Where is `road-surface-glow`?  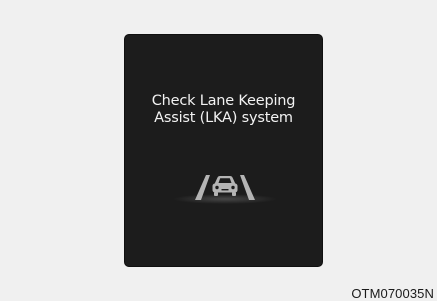 road-surface-glow is located at coordinates (225, 199).